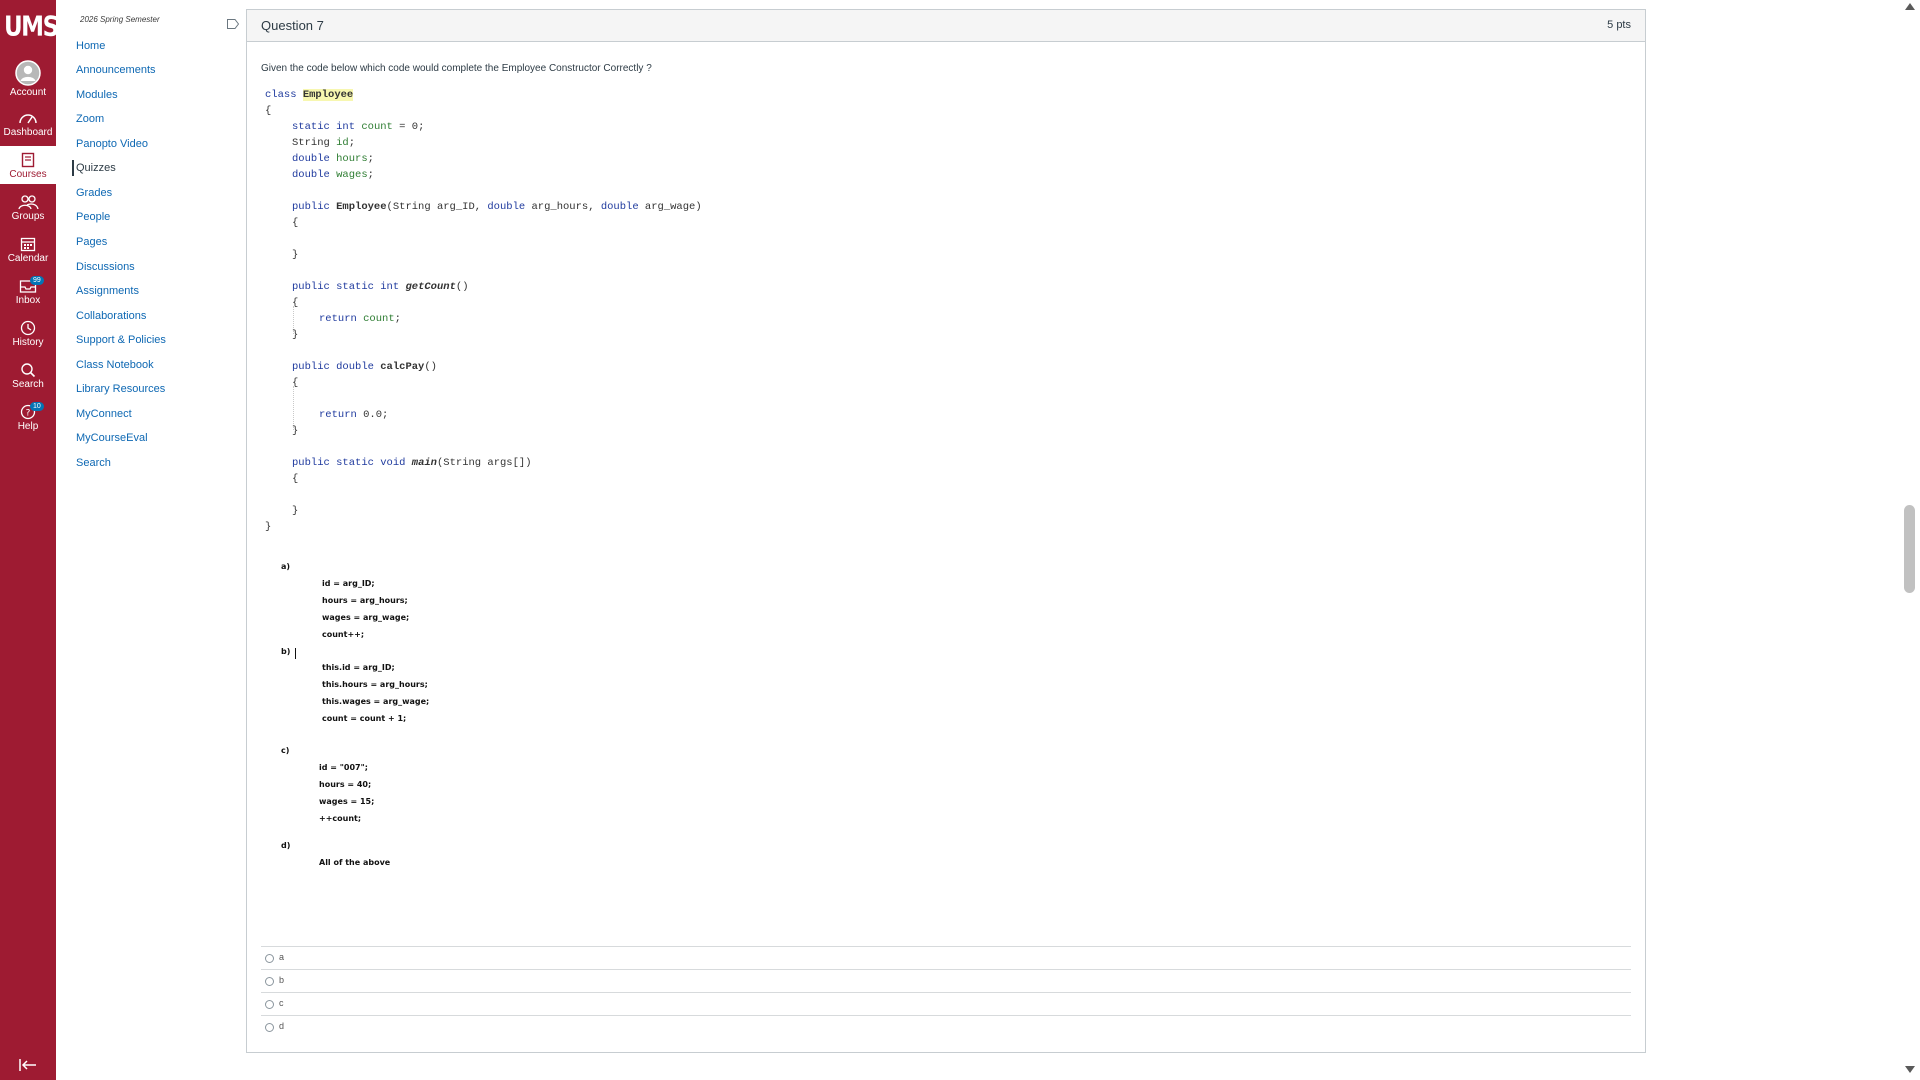 This screenshot has width=1920, height=1080. What do you see at coordinates (348, 583) in the screenshot?
I see `option-a-line: id = arg_ID;` at bounding box center [348, 583].